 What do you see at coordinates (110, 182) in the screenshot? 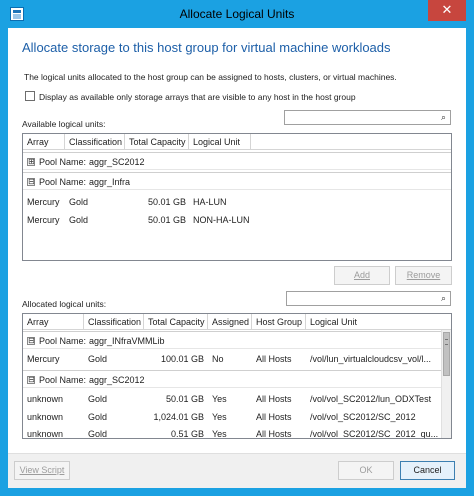
I see `pool-name: aggr_Infra` at bounding box center [110, 182].